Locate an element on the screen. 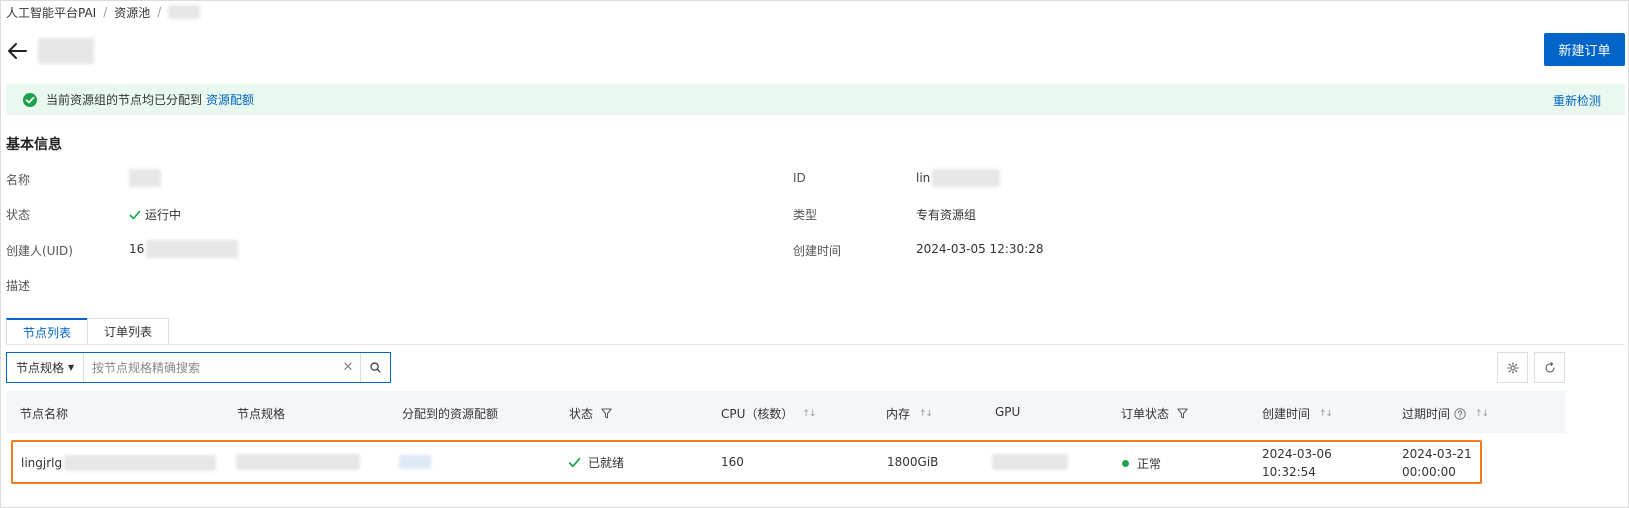  help-icon is located at coordinates (1460, 413).